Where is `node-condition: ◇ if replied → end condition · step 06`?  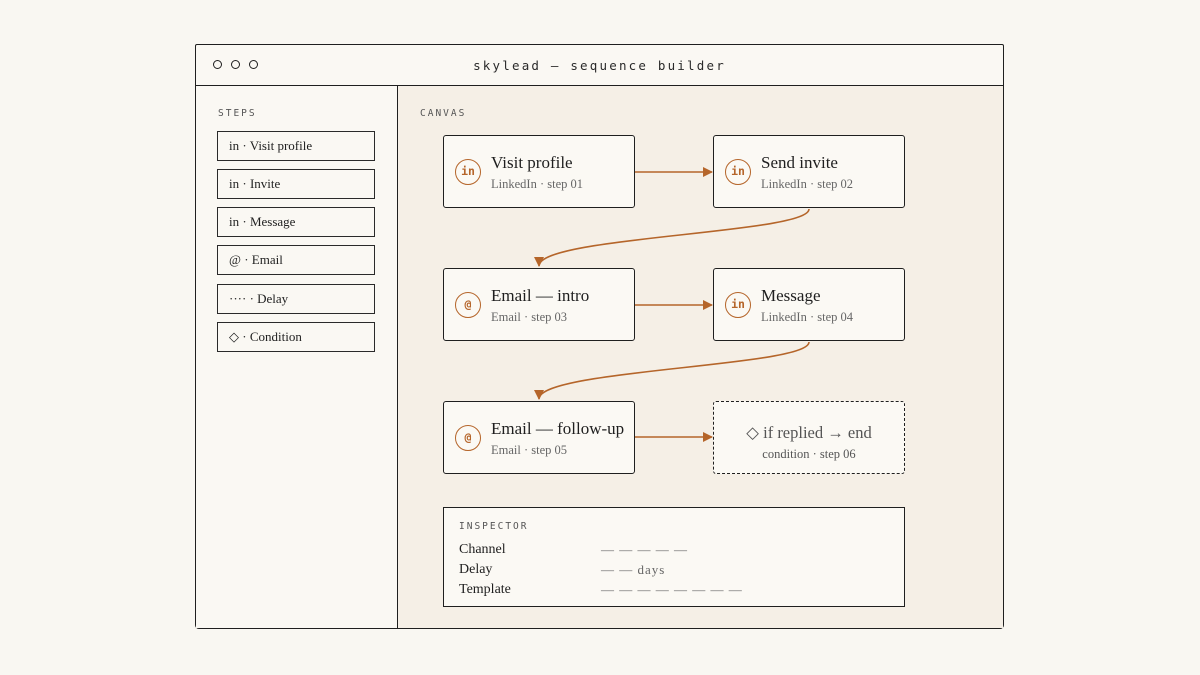 node-condition: ◇ if replied → end condition · step 06 is located at coordinates (809, 437).